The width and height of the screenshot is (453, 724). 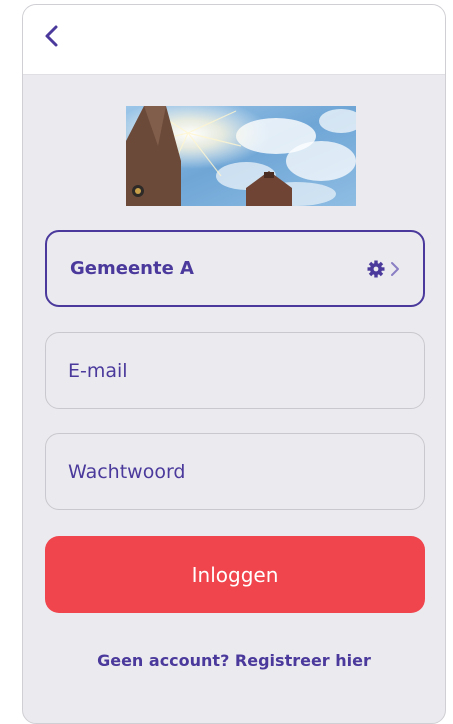 What do you see at coordinates (395, 269) in the screenshot?
I see `chevron-right-icon` at bounding box center [395, 269].